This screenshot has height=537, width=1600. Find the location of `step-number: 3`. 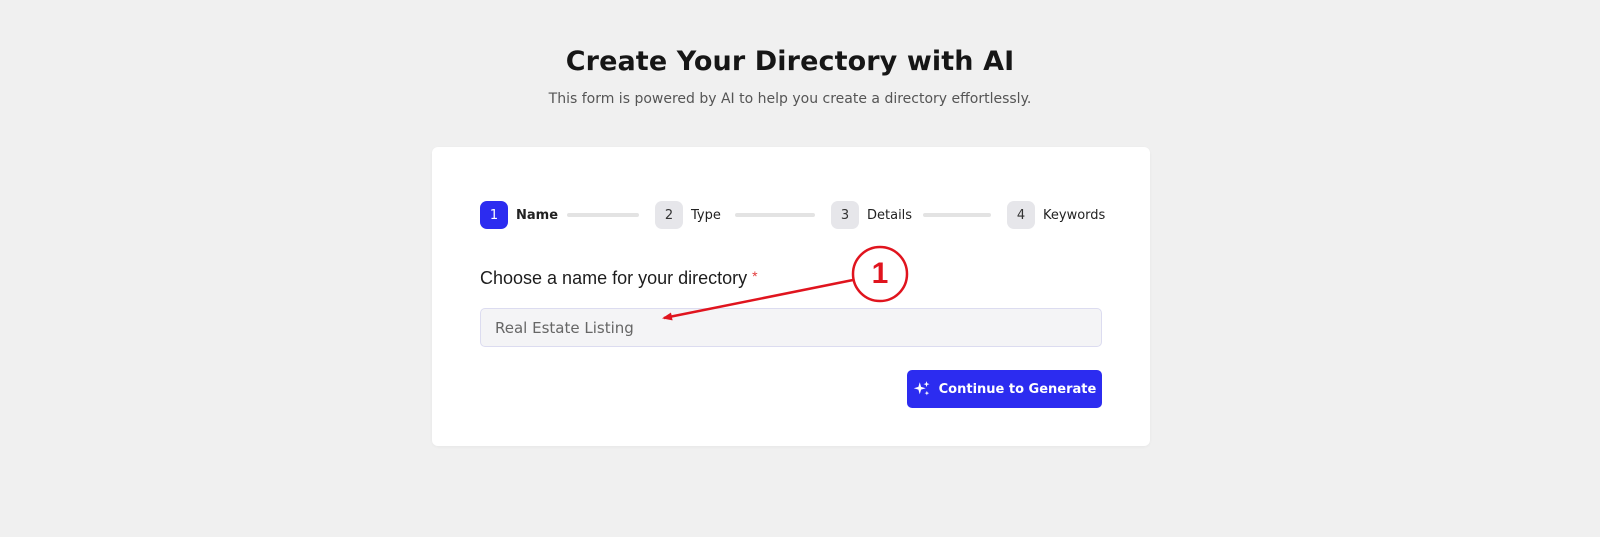

step-number: 3 is located at coordinates (845, 215).